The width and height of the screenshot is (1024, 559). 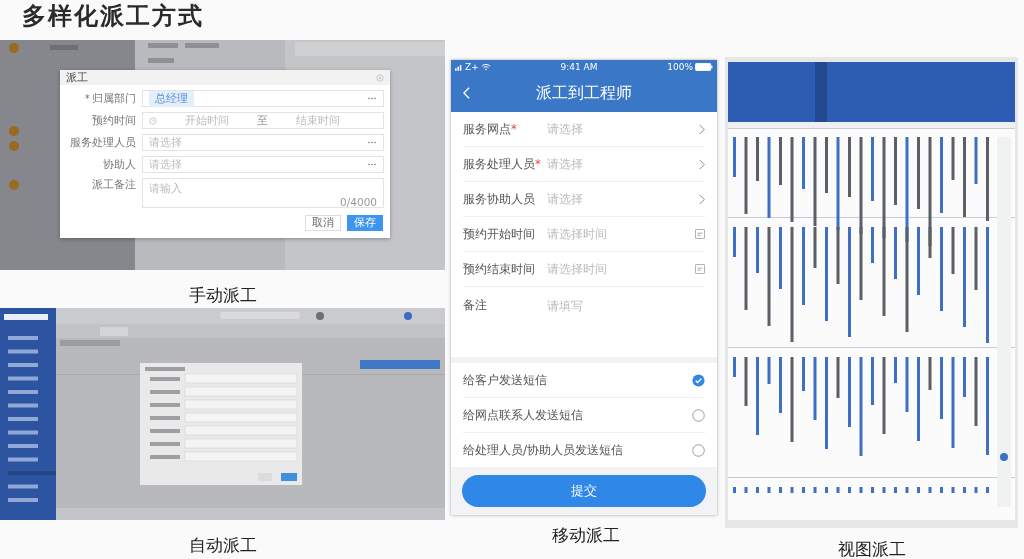 What do you see at coordinates (166, 189) in the screenshot?
I see `field-placeholder: 请输入` at bounding box center [166, 189].